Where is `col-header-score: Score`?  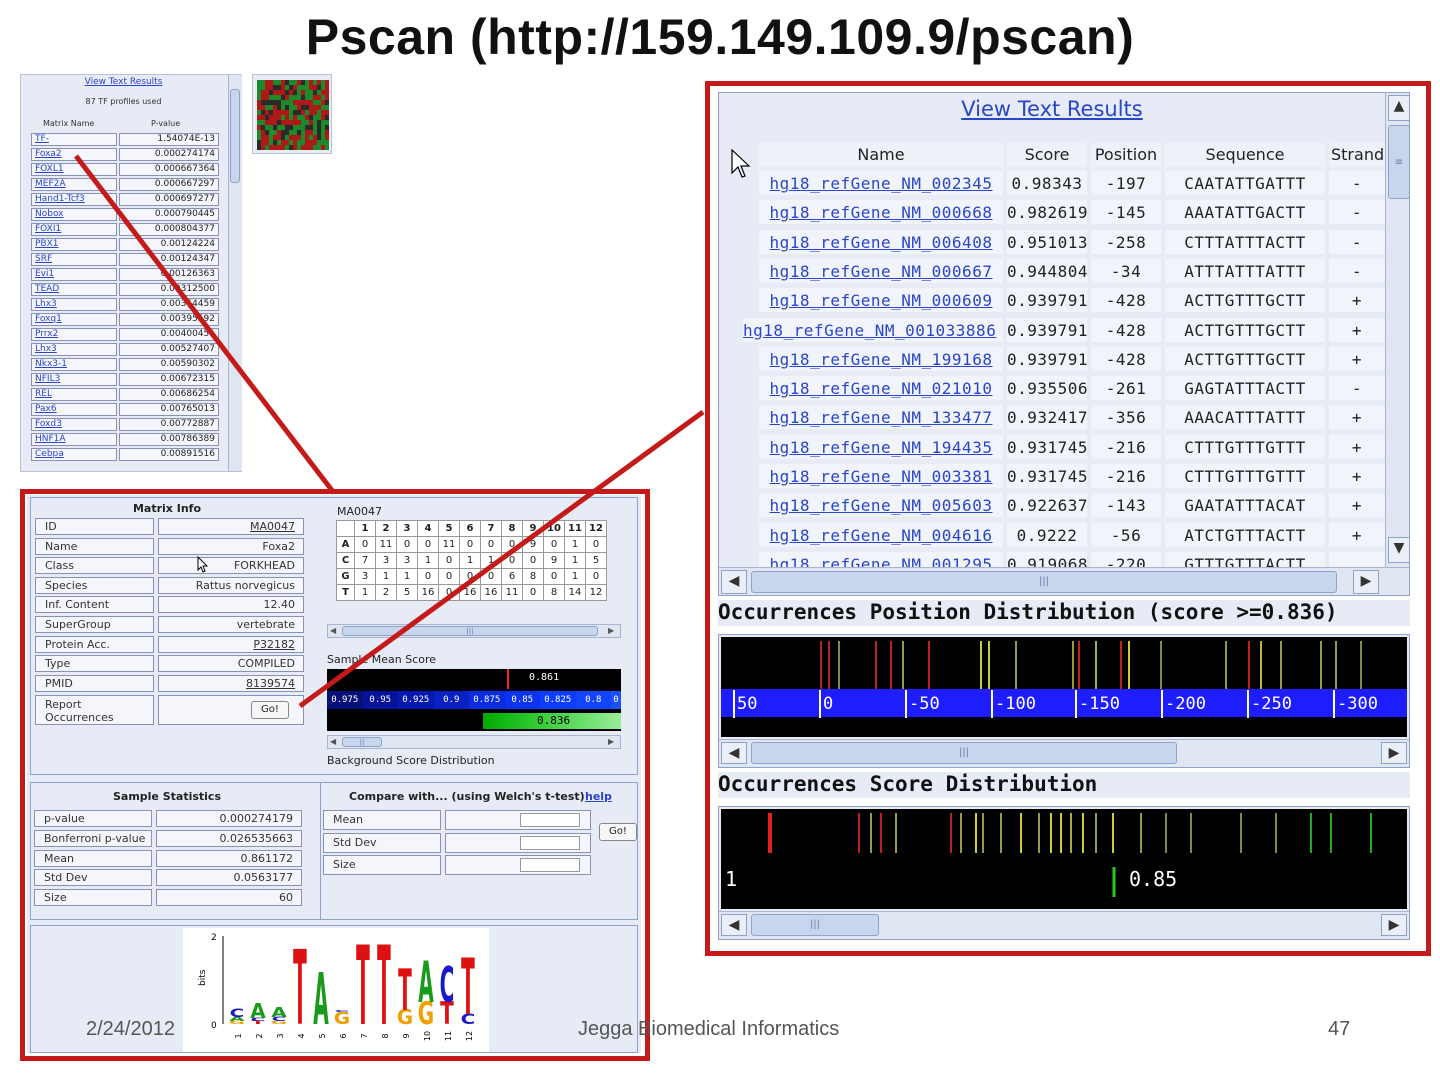
col-header-score: Score is located at coordinates (1047, 155).